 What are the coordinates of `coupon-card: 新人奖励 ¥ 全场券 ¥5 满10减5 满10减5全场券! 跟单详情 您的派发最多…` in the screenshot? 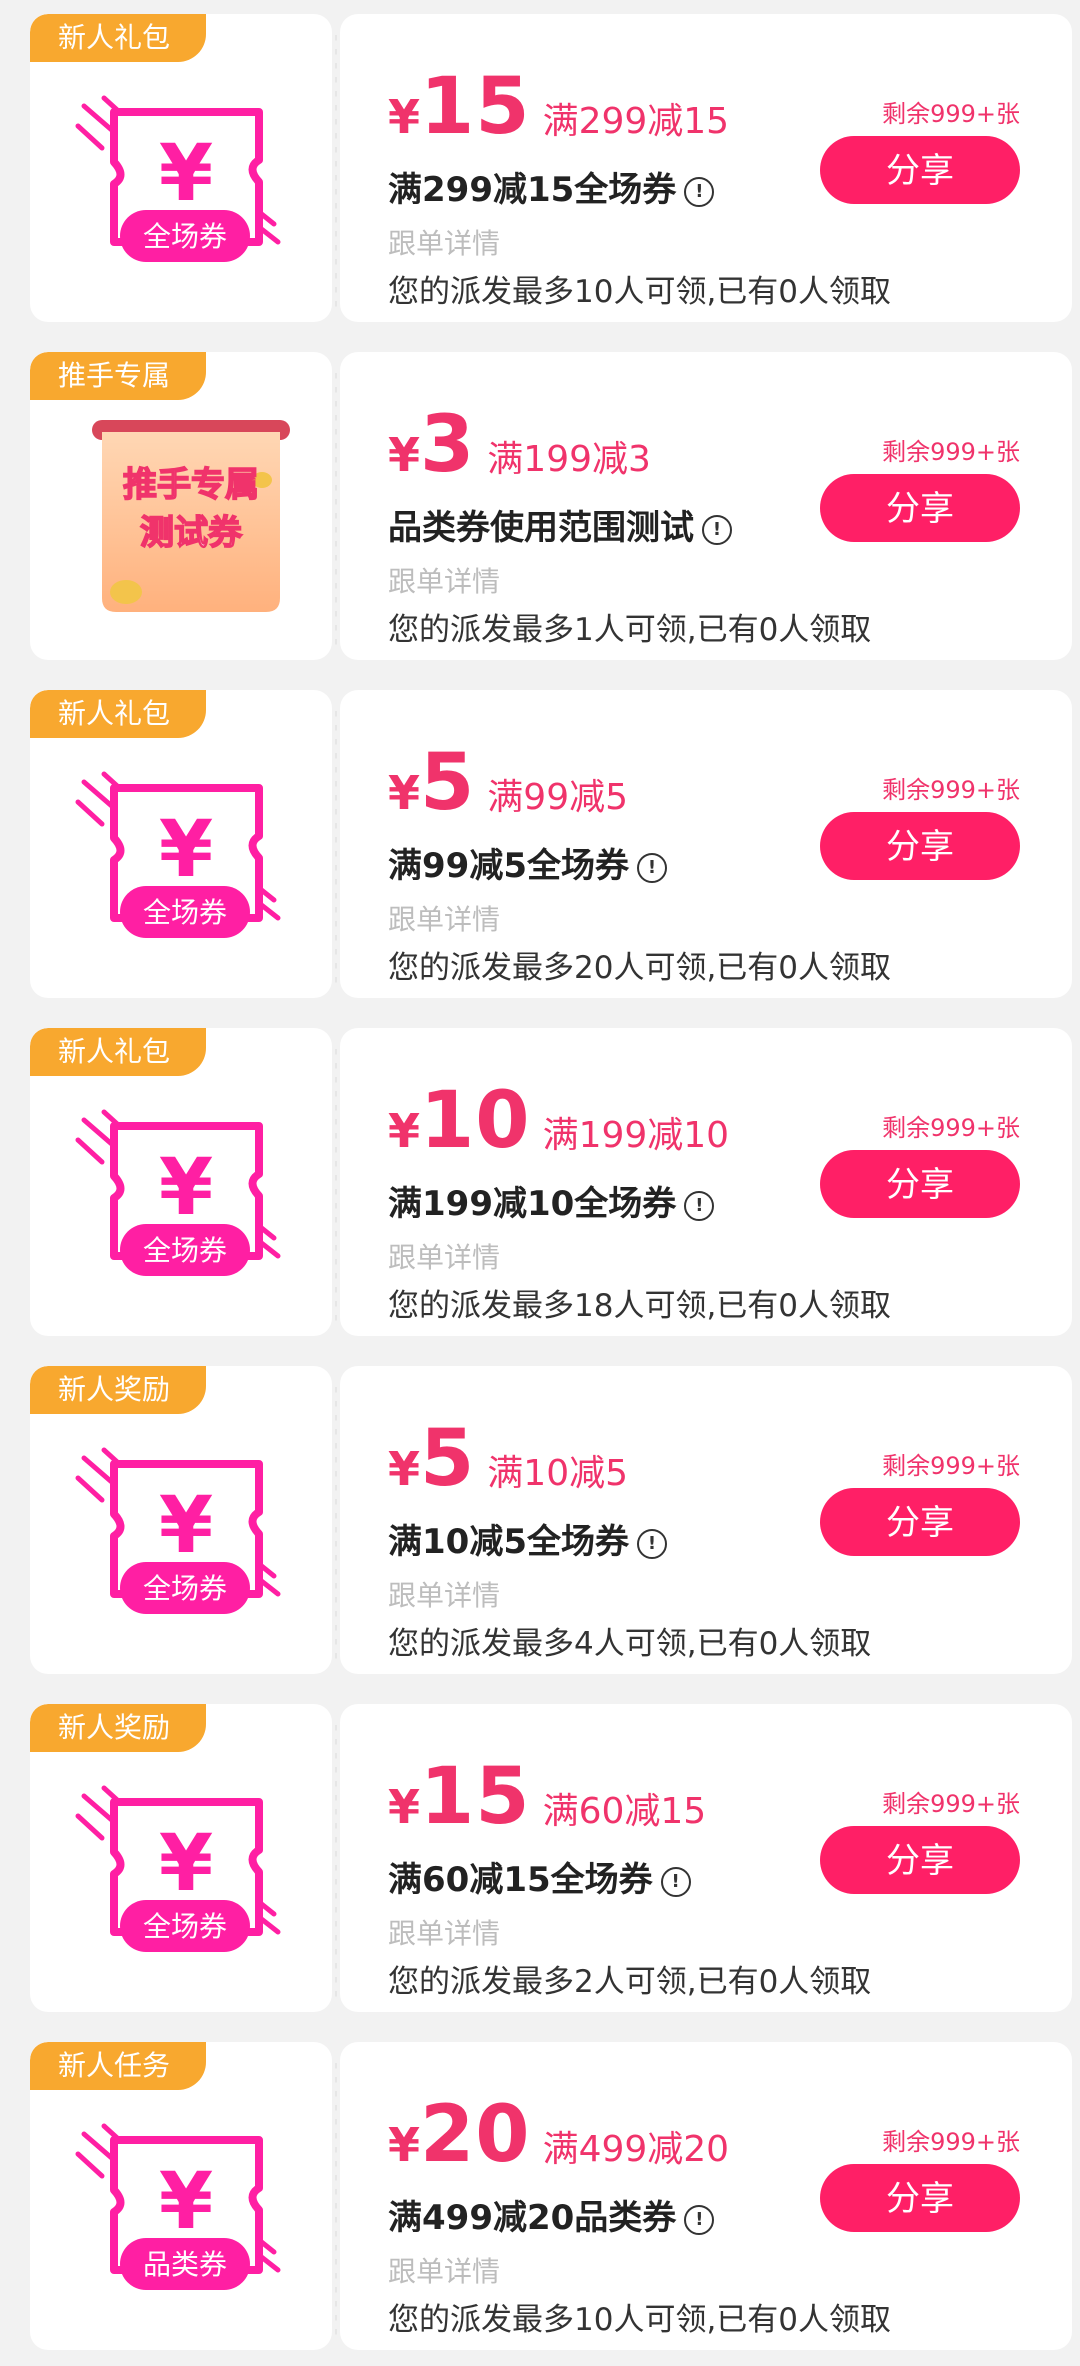 It's located at (551, 1520).